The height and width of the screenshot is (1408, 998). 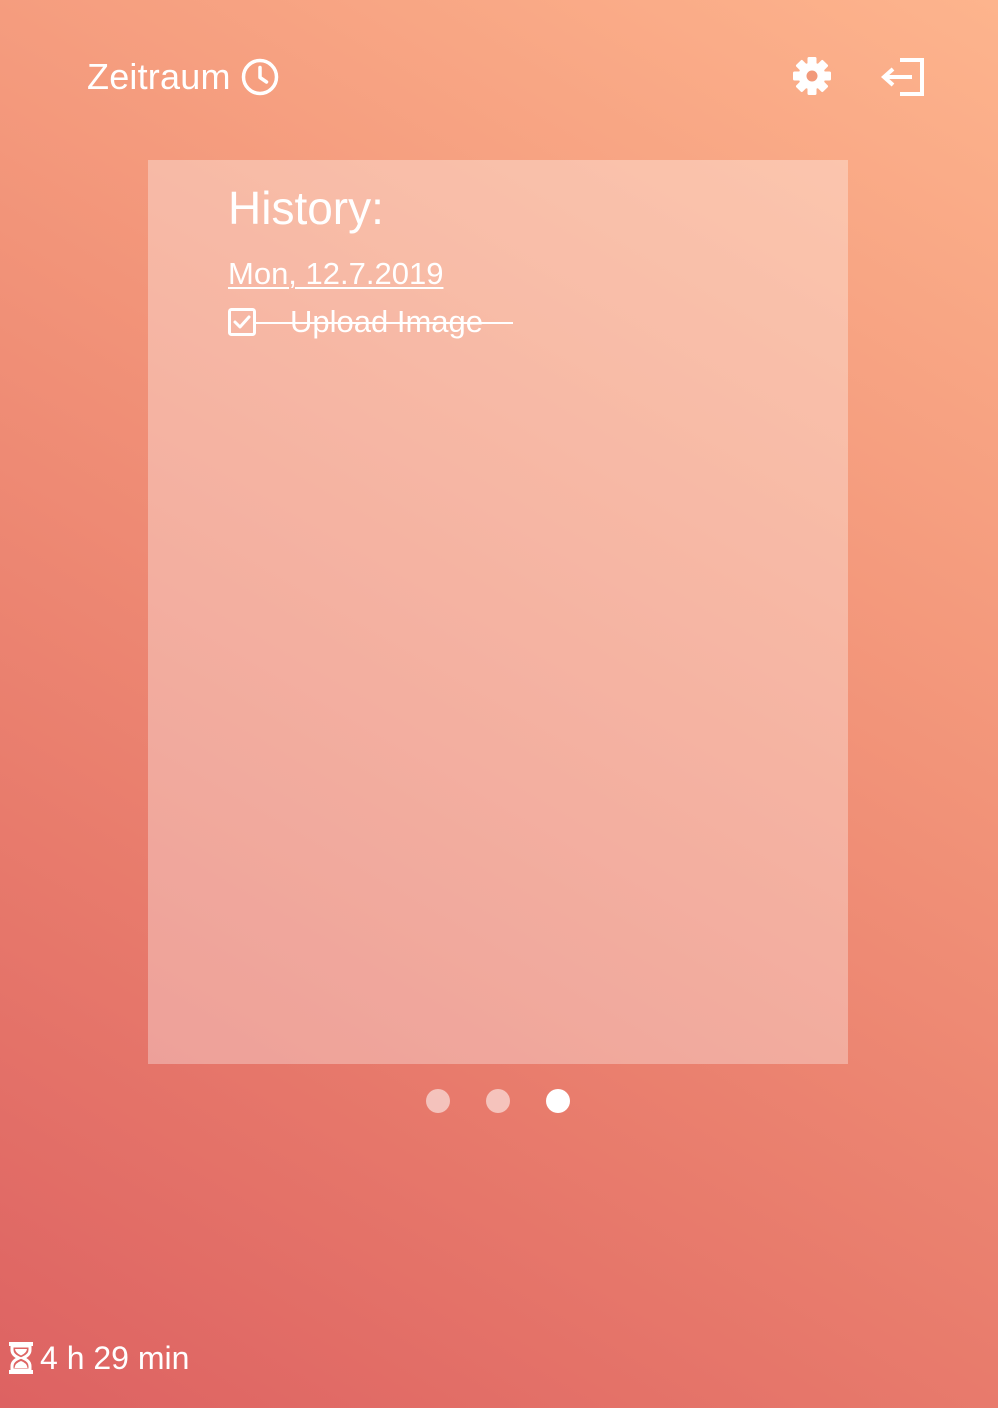 What do you see at coordinates (260, 77) in the screenshot?
I see `clock-icon` at bounding box center [260, 77].